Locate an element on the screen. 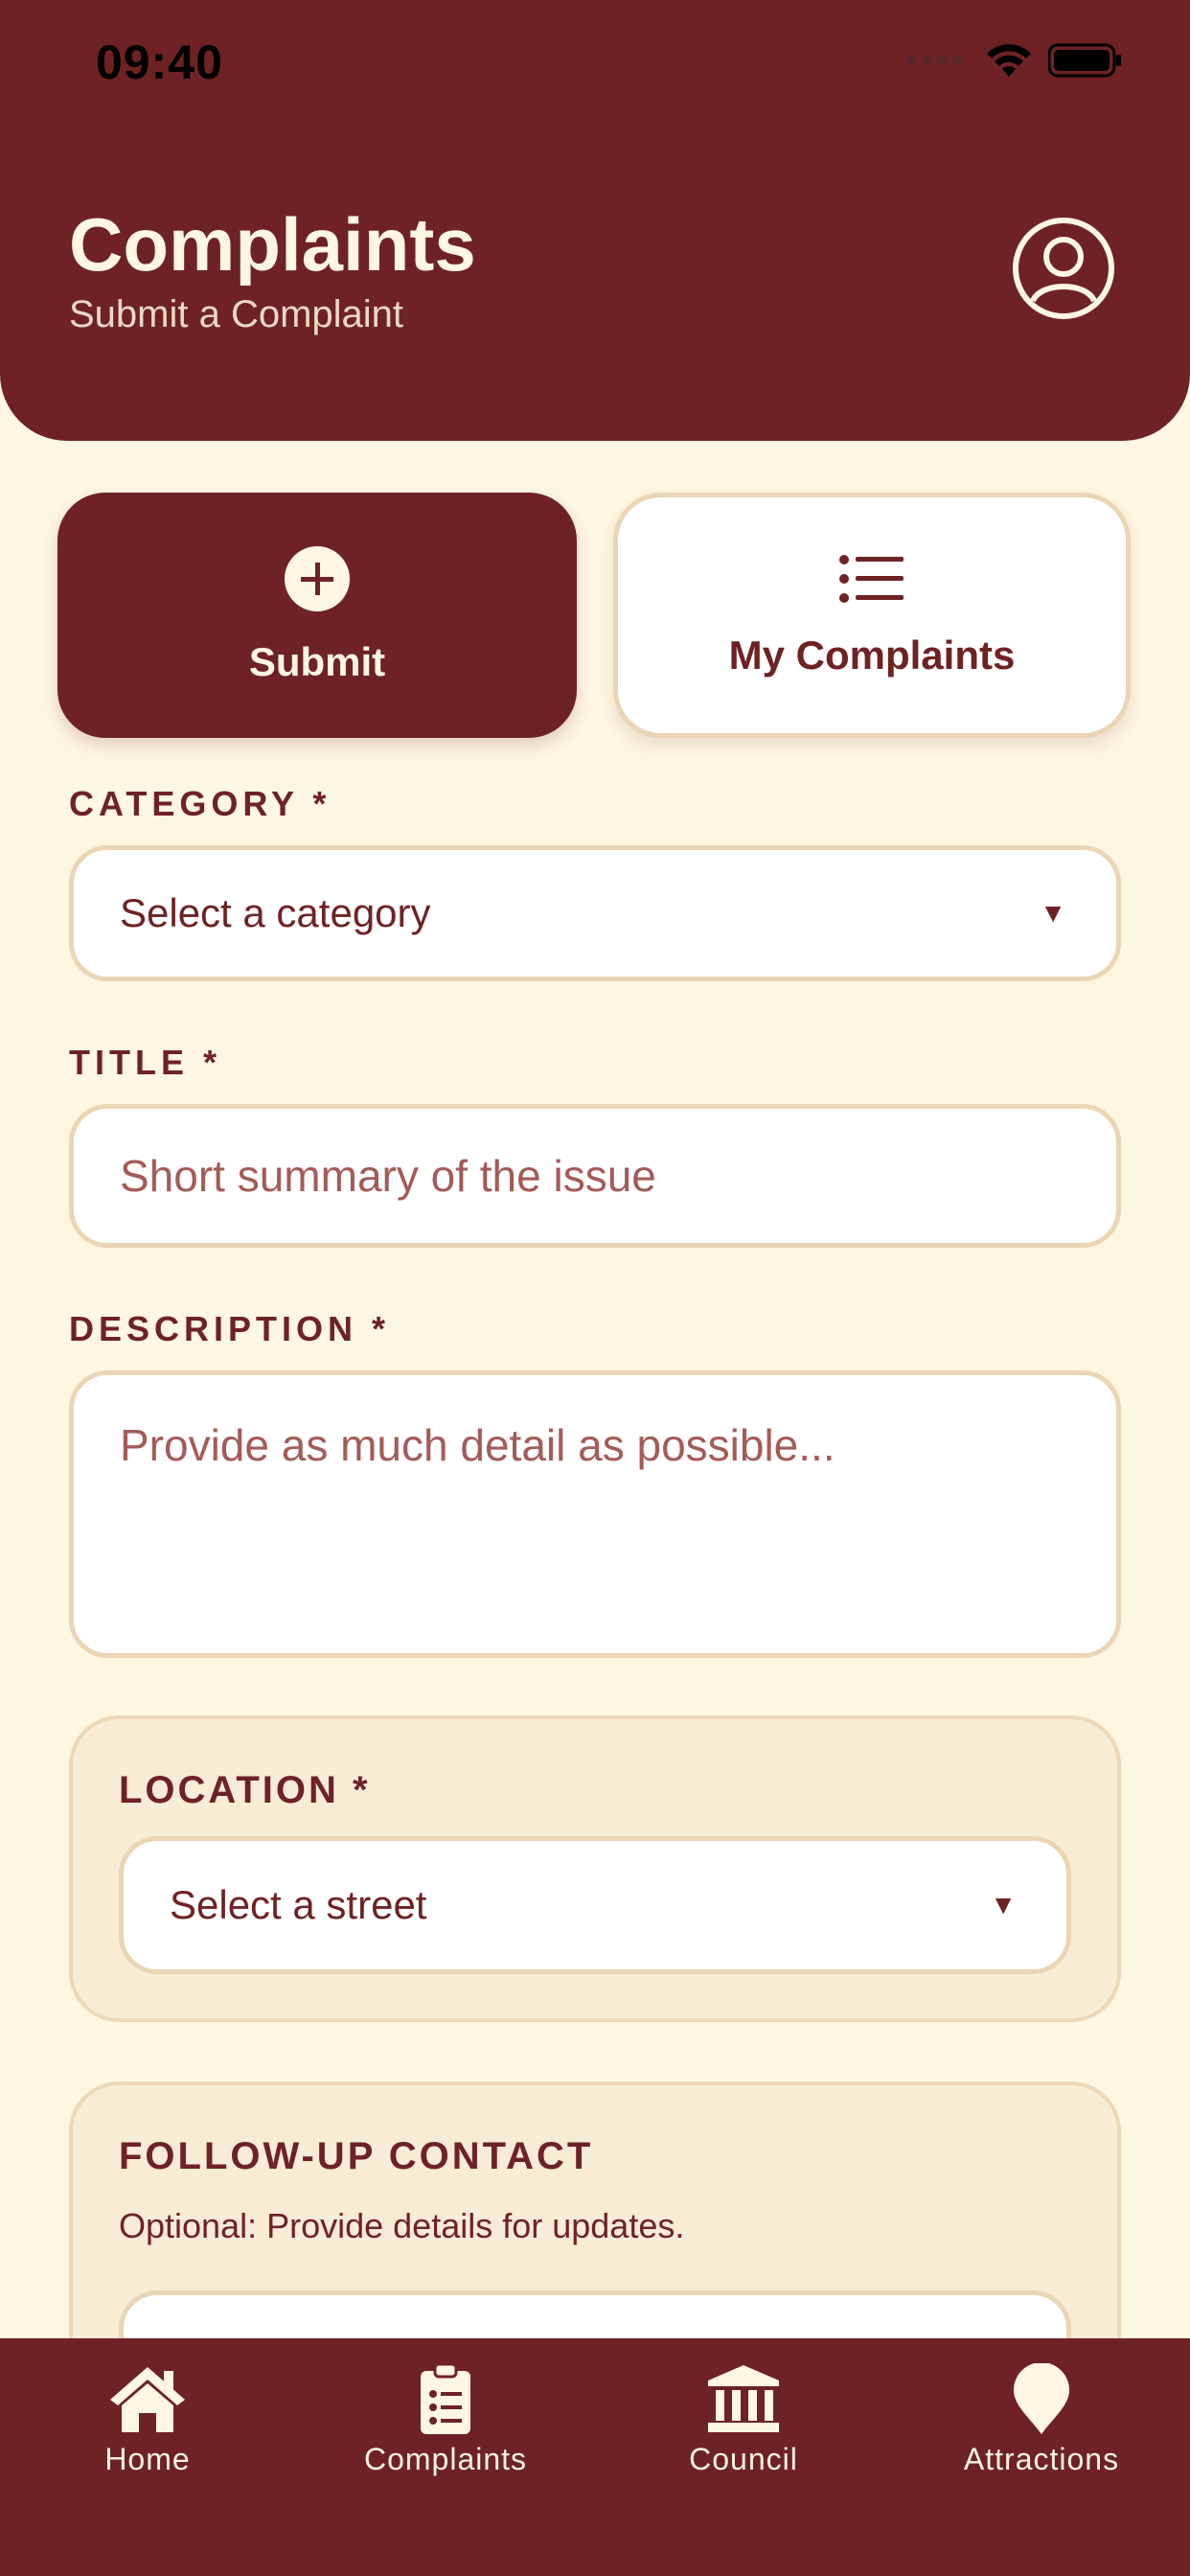  follow-up-hint: Optional: Provide details for updates. is located at coordinates (402, 2225).